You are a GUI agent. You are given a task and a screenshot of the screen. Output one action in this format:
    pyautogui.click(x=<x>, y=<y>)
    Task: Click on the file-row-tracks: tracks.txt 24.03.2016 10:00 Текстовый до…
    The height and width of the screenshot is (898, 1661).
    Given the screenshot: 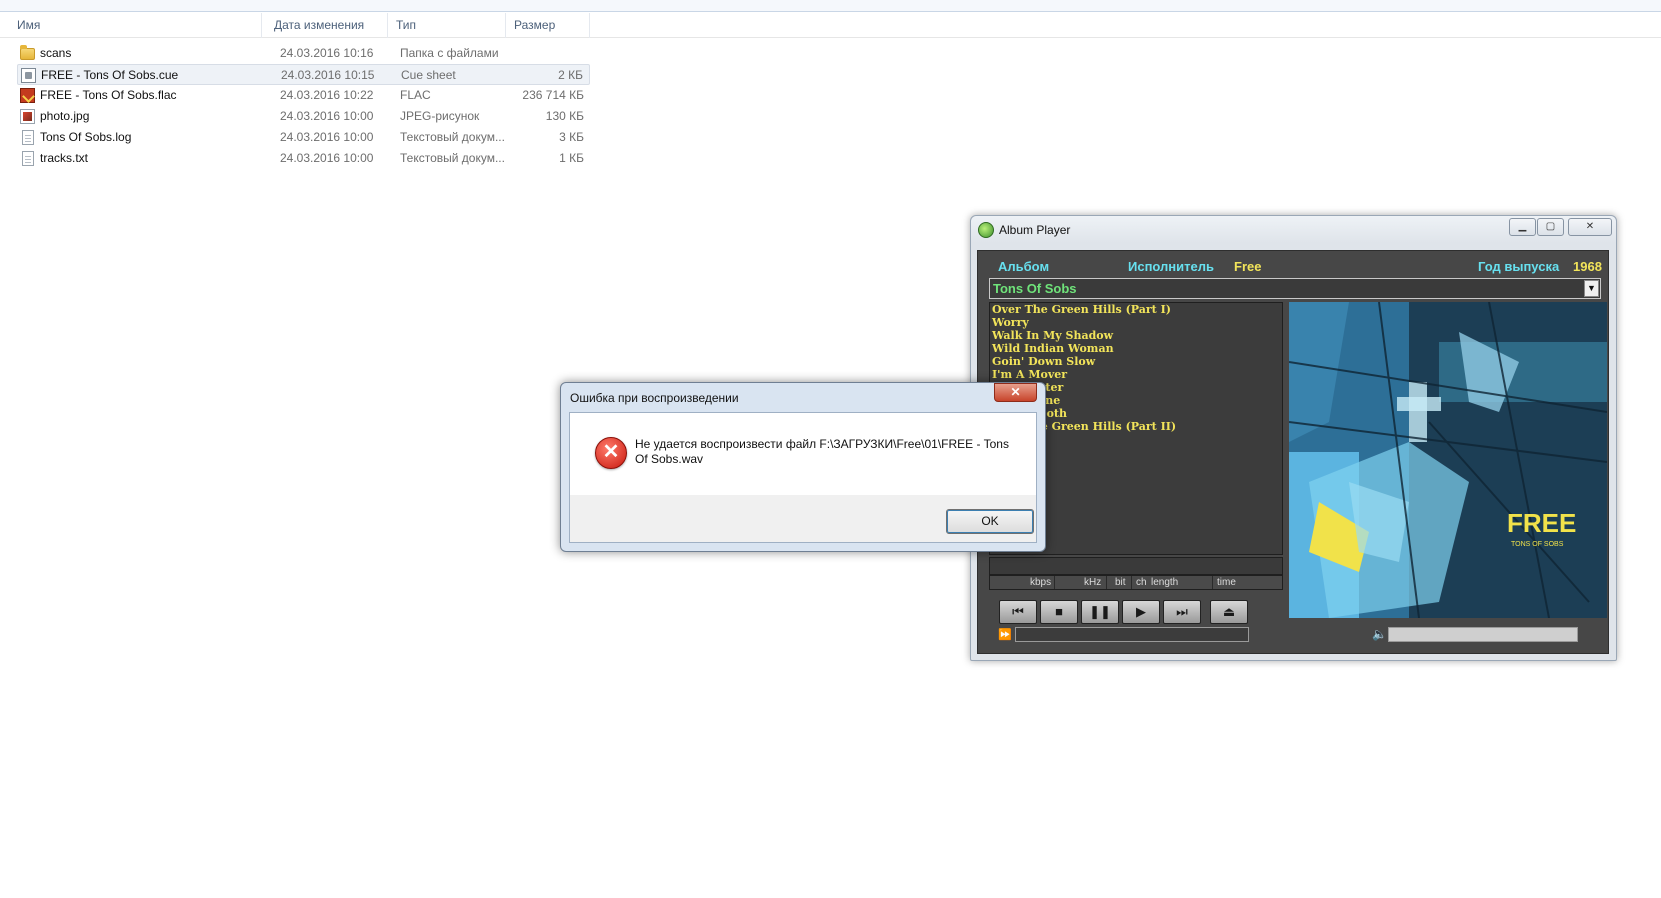 What is the action you would take?
    pyautogui.click(x=303, y=158)
    